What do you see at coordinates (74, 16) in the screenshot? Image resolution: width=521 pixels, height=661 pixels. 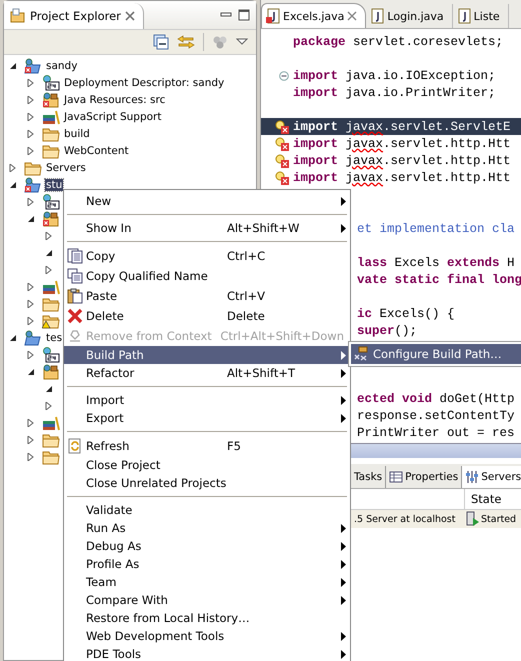 I see `view-tab: Project Explorer` at bounding box center [74, 16].